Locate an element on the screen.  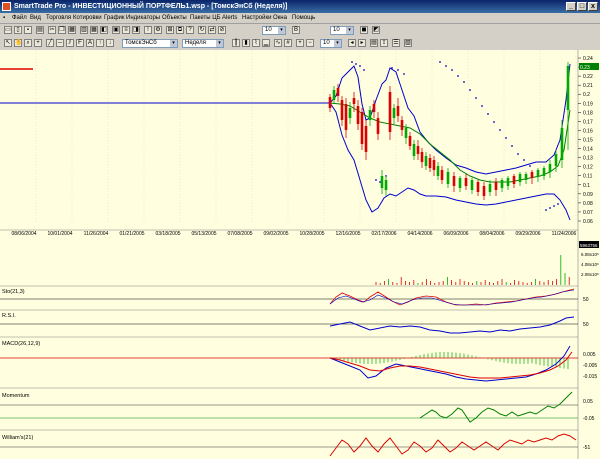
menu-settings: Настройки is located at coordinates (256, 18).